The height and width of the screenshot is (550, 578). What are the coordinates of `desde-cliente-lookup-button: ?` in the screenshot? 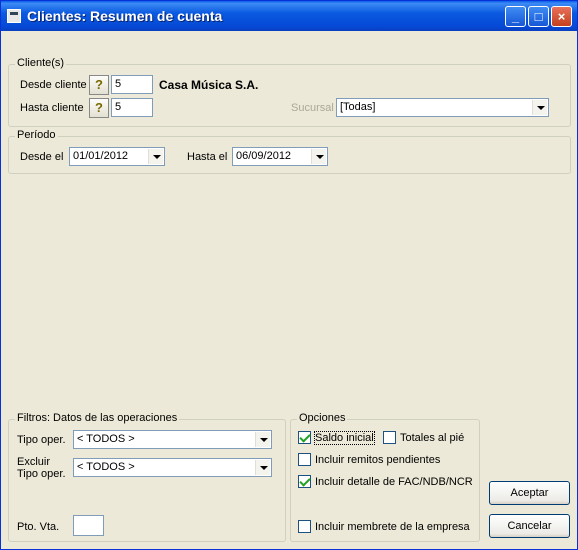 It's located at (99, 85).